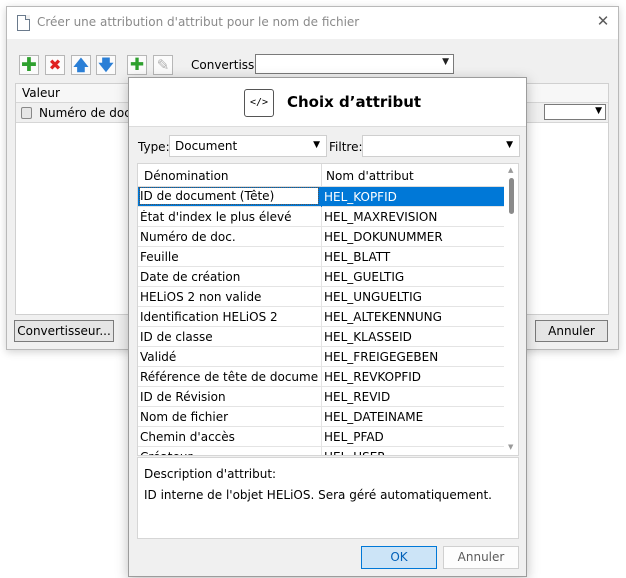  Describe the element at coordinates (158, 357) in the screenshot. I see `attribute-name-cell: Validé` at that location.